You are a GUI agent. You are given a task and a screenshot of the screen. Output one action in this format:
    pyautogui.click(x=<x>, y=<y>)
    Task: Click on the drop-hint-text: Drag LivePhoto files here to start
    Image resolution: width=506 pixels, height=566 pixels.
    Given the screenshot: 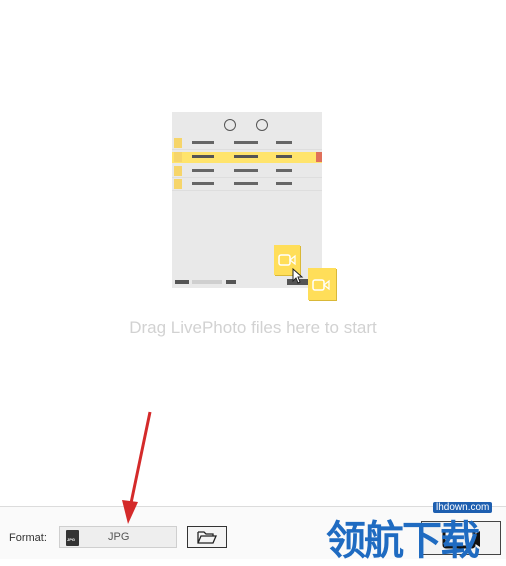 What is the action you would take?
    pyautogui.click(x=253, y=327)
    